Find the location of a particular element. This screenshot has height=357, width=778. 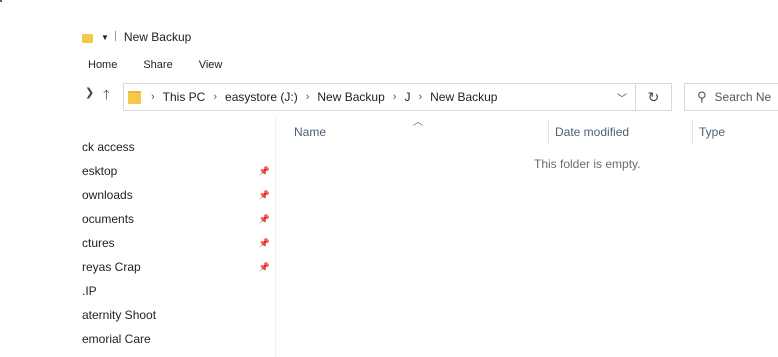

nav-item-ip: .IP is located at coordinates (177, 291).